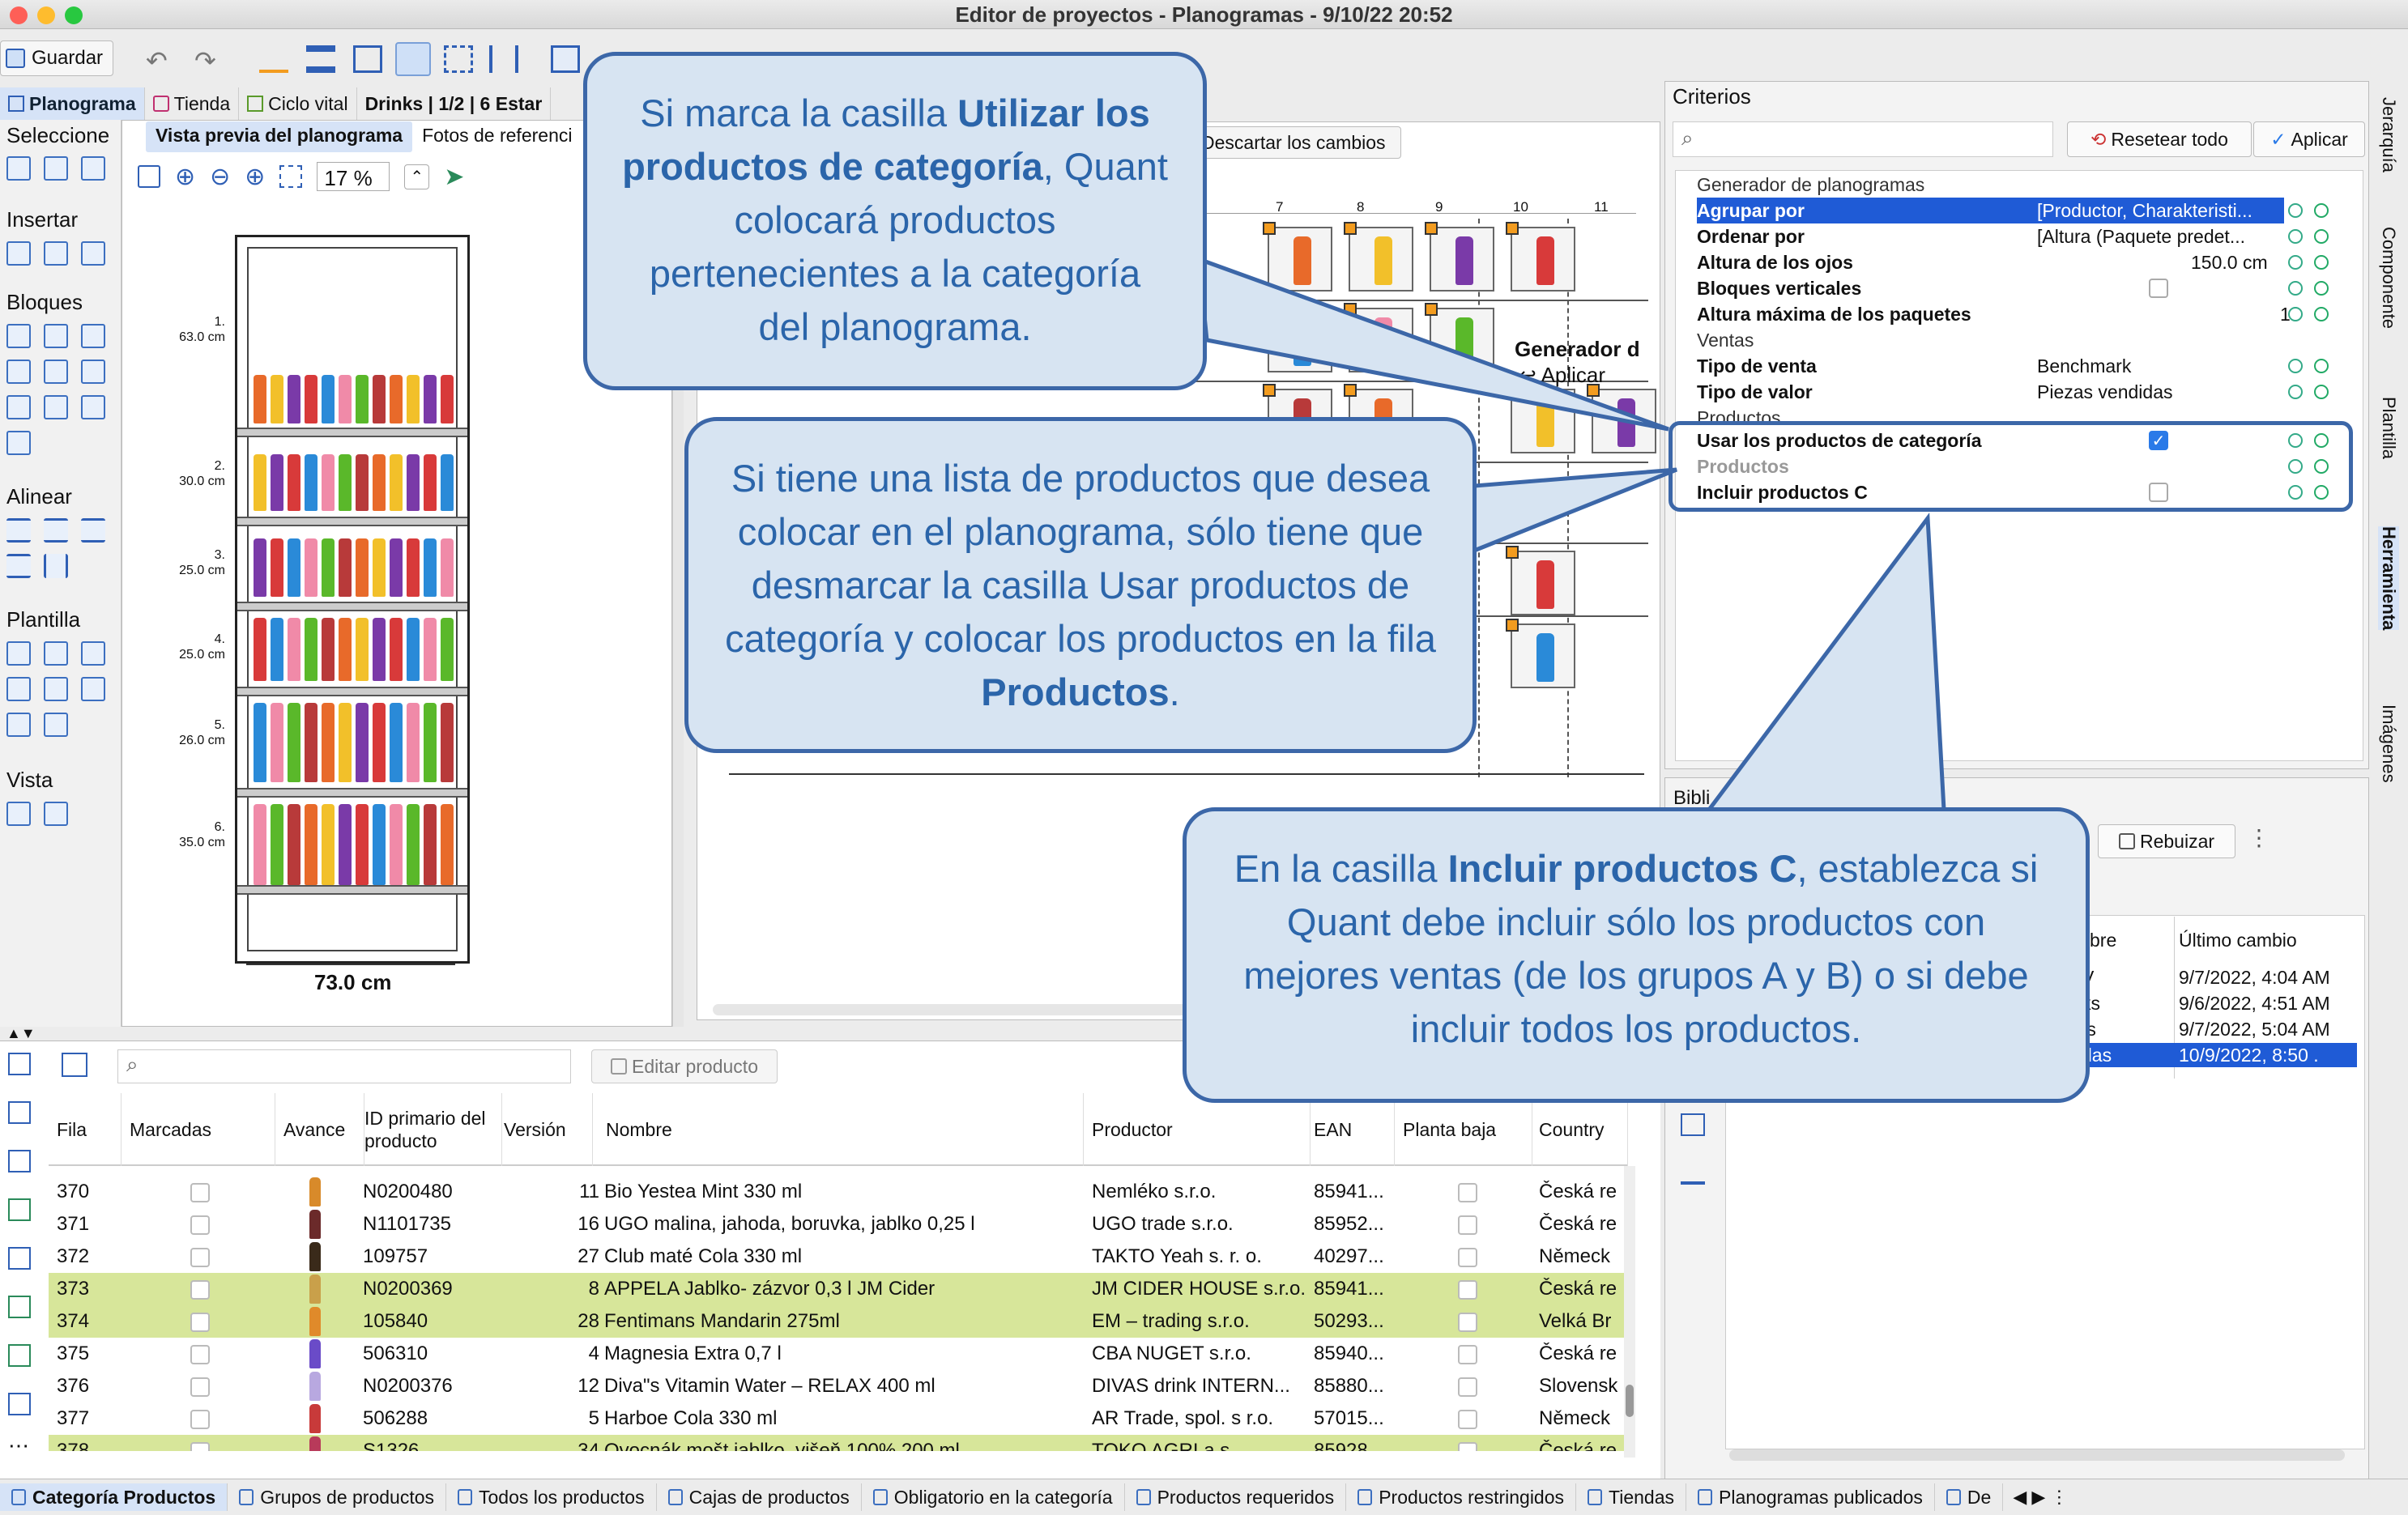 The width and height of the screenshot is (2408, 1515). Describe the element at coordinates (1341, 868) in the screenshot. I see `callout-text: En la casilla` at that location.